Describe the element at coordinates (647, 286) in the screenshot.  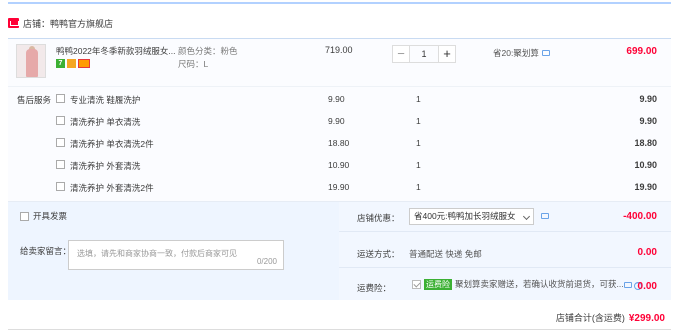
I see `insurance-value: 0.00` at that location.